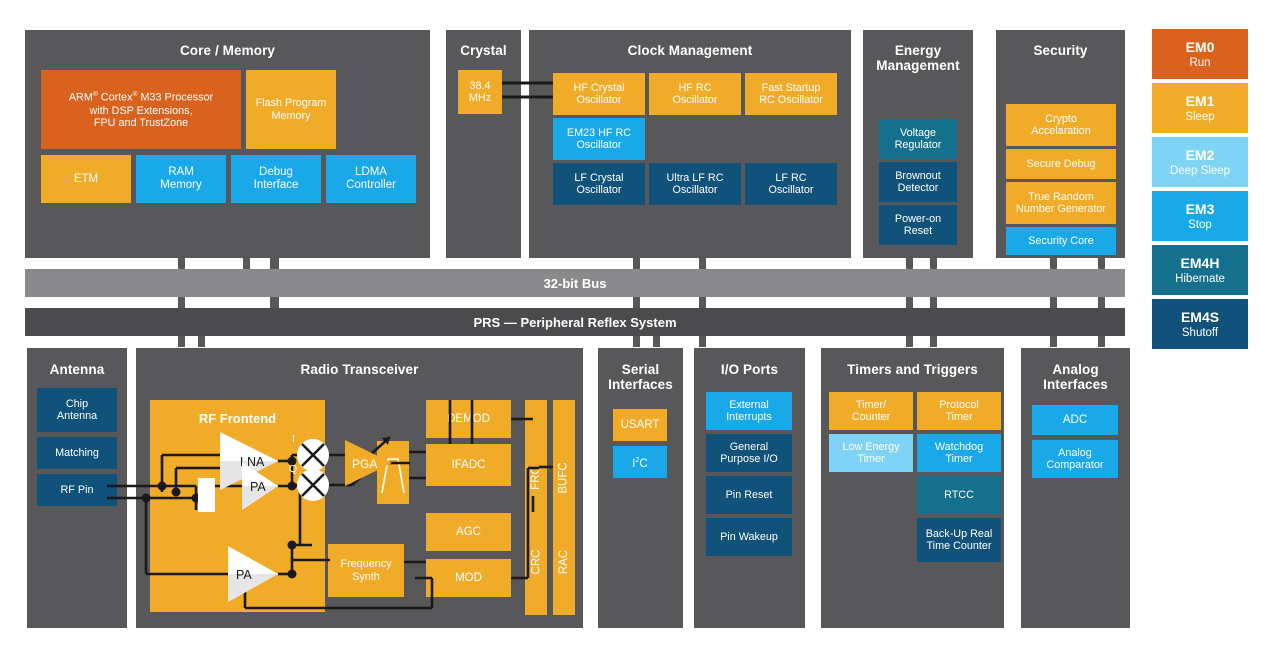  Describe the element at coordinates (918, 182) in the screenshot. I see `block-brownout-detector: Brownout Detector` at that location.